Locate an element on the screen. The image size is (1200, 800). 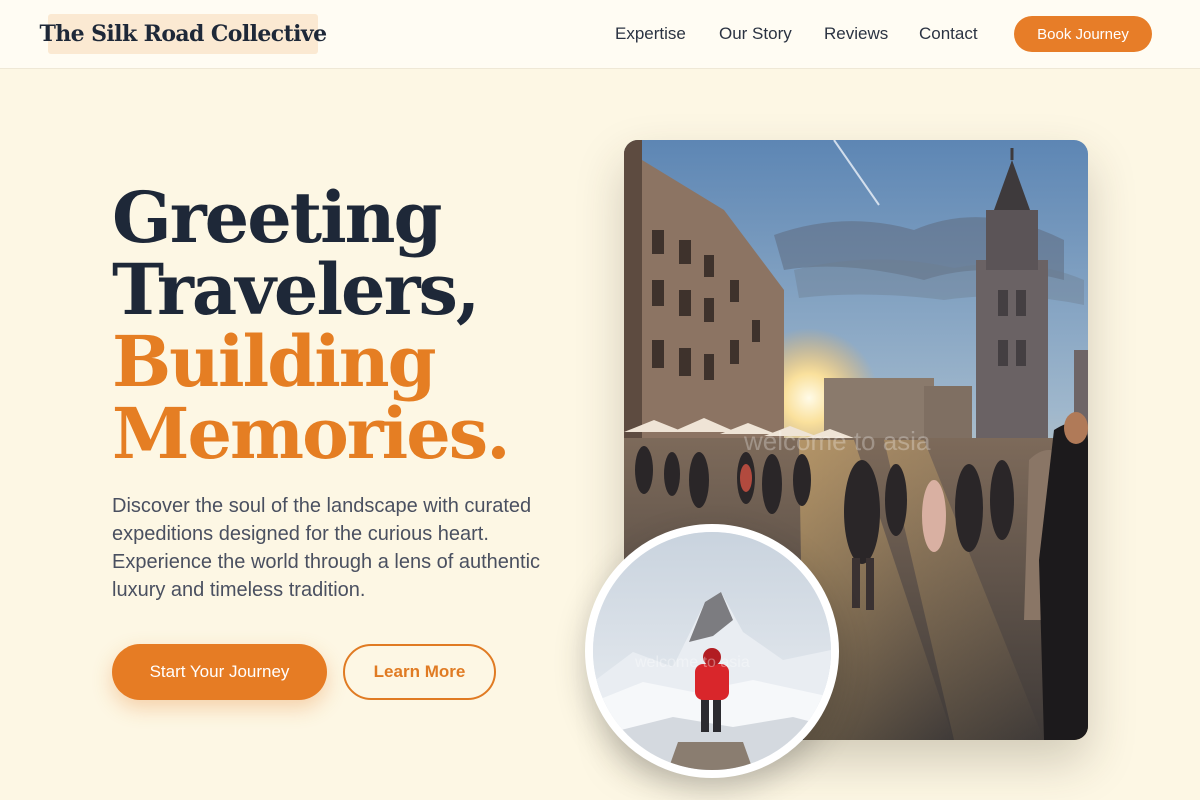
nav-link-expertise: Expertise is located at coordinates (650, 34).